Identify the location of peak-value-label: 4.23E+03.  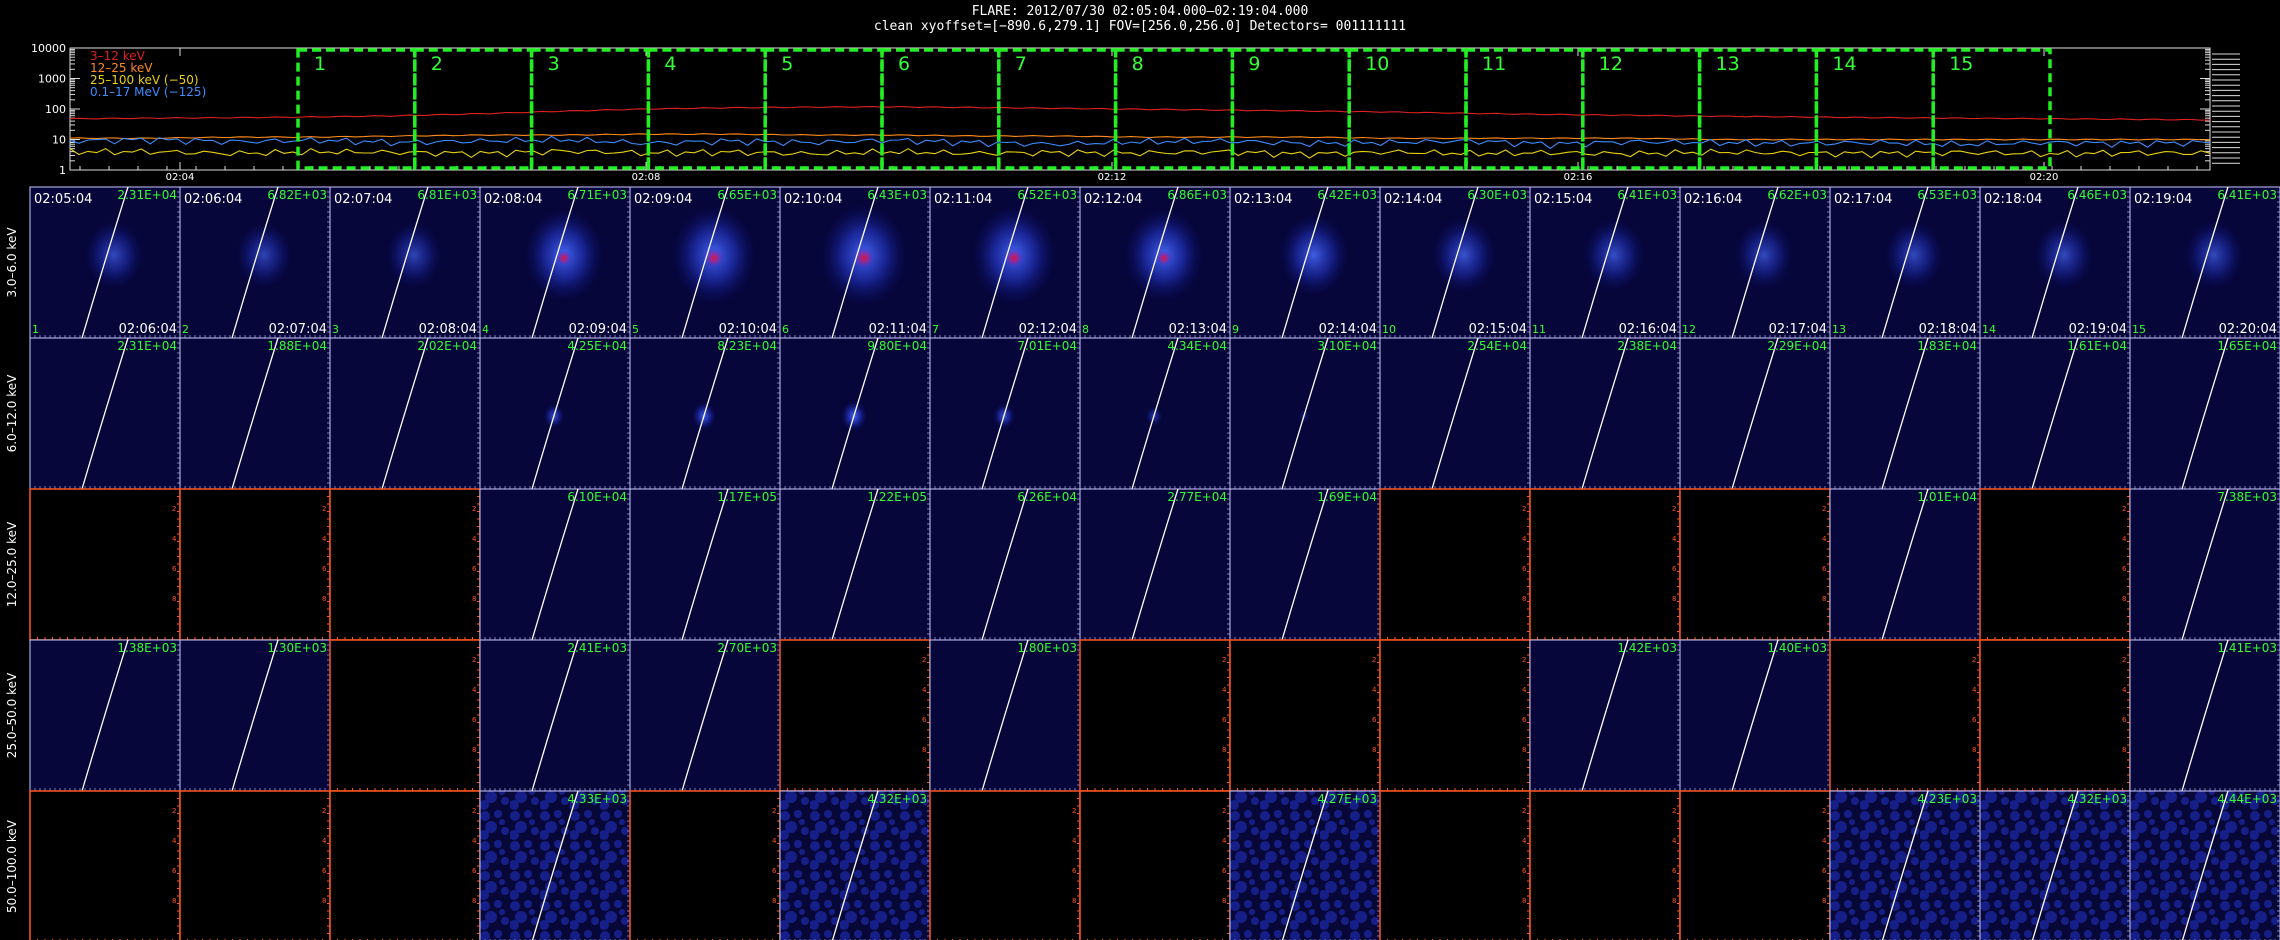
(1947, 799).